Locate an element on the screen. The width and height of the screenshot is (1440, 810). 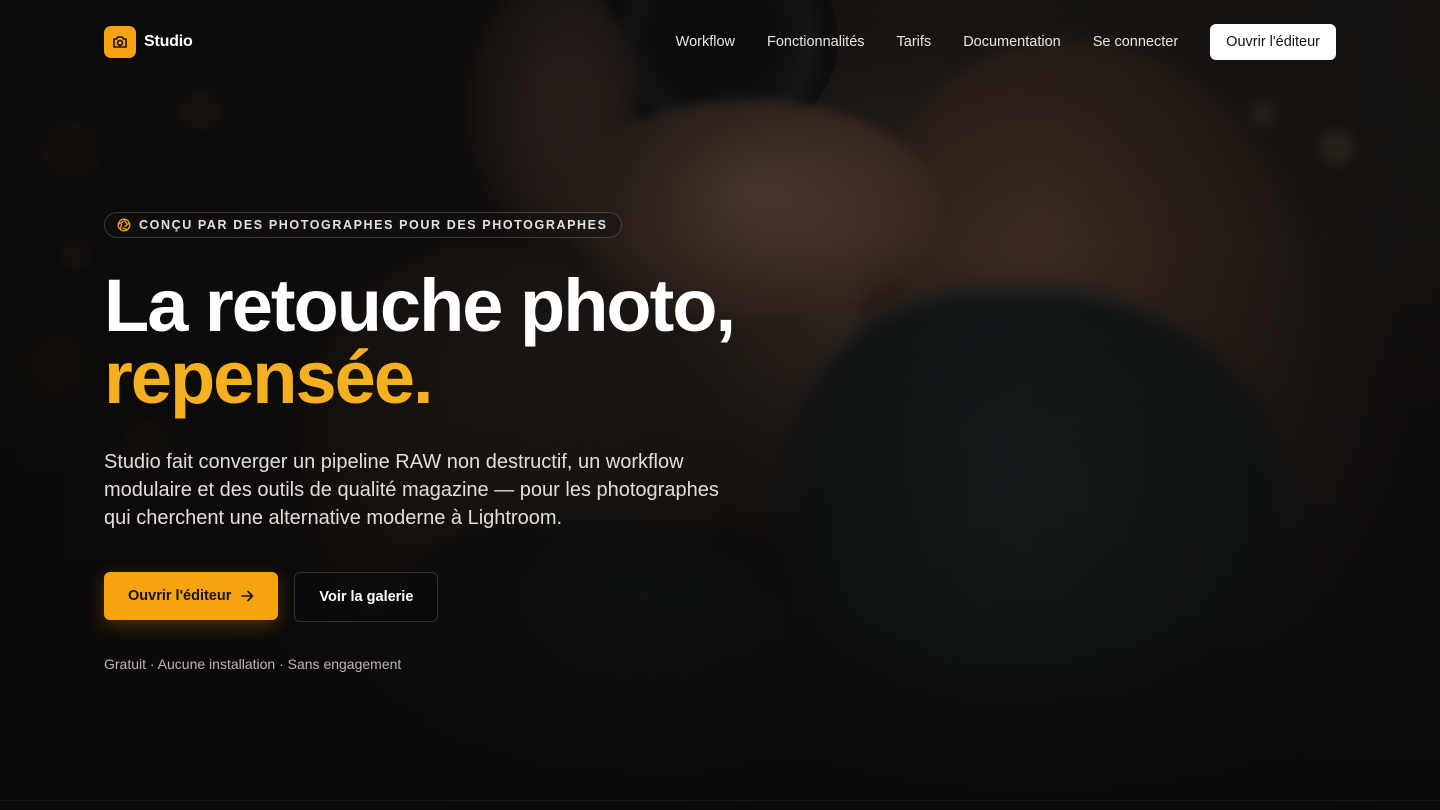
section-divider is located at coordinates (720, 800).